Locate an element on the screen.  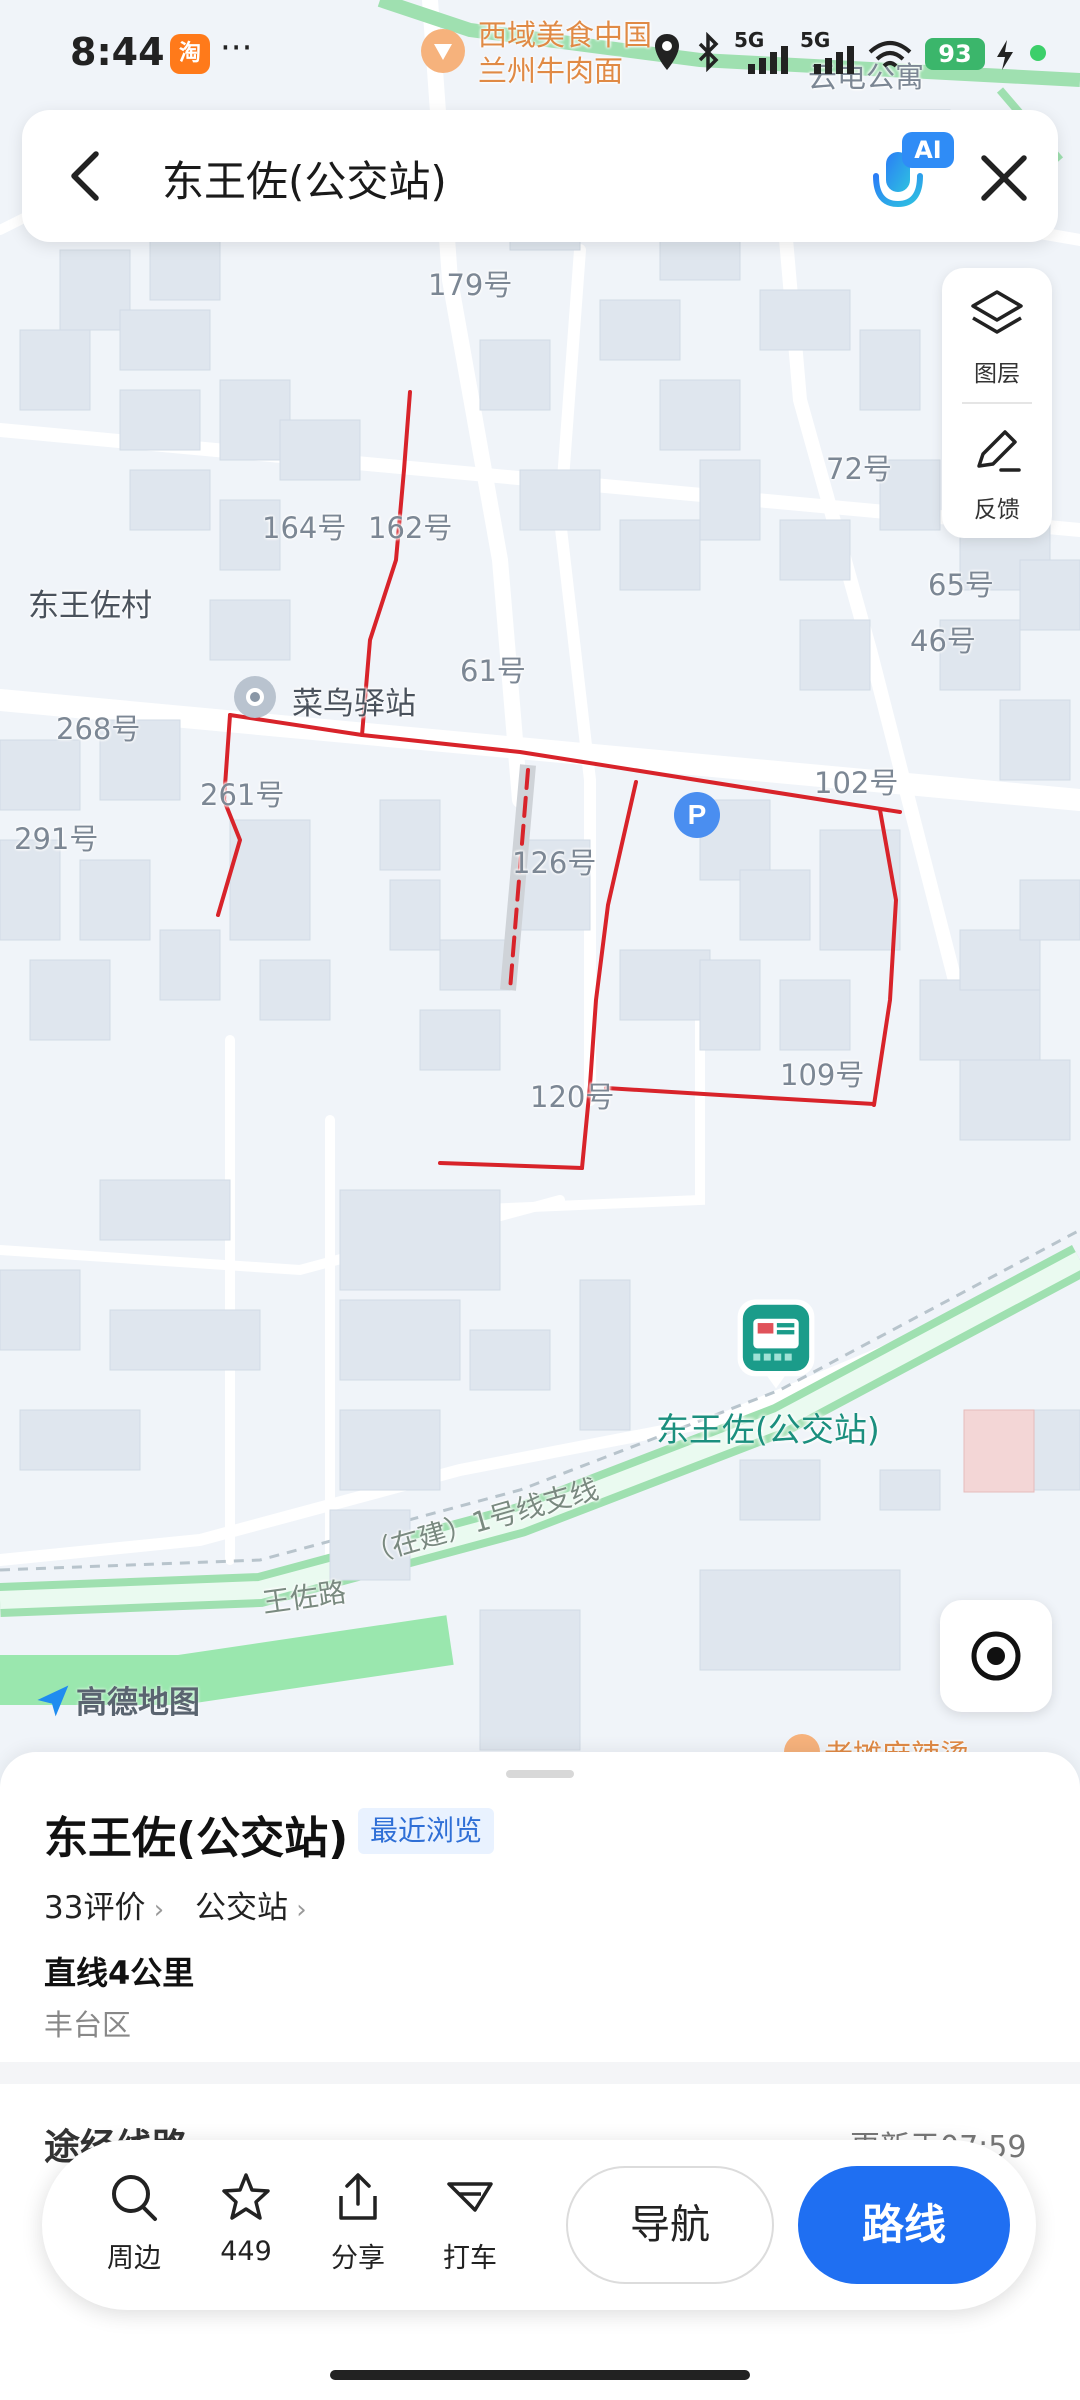
share-icon is located at coordinates (358, 2196).